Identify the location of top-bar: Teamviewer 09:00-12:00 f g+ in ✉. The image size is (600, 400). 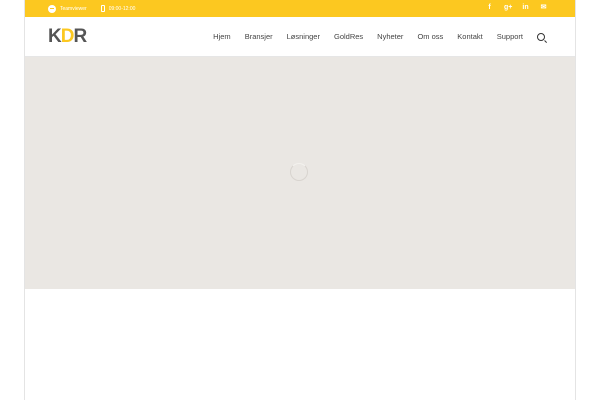
(300, 8).